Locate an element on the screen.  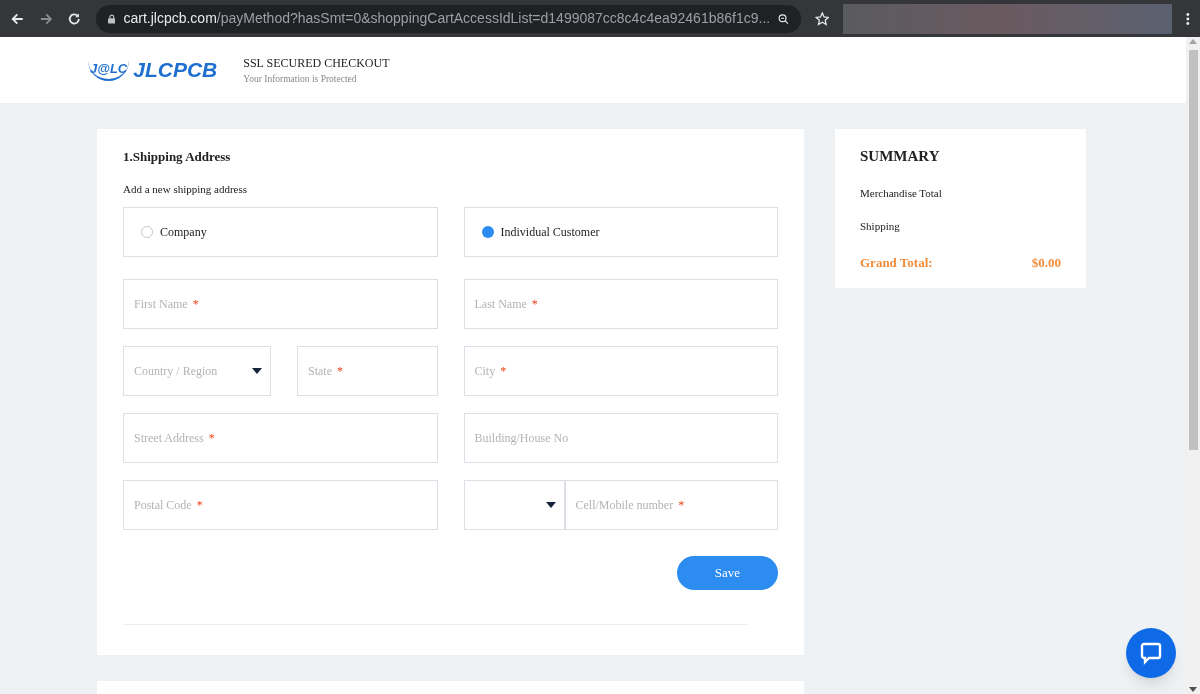
select-field: Country / Region is located at coordinates (197, 371).